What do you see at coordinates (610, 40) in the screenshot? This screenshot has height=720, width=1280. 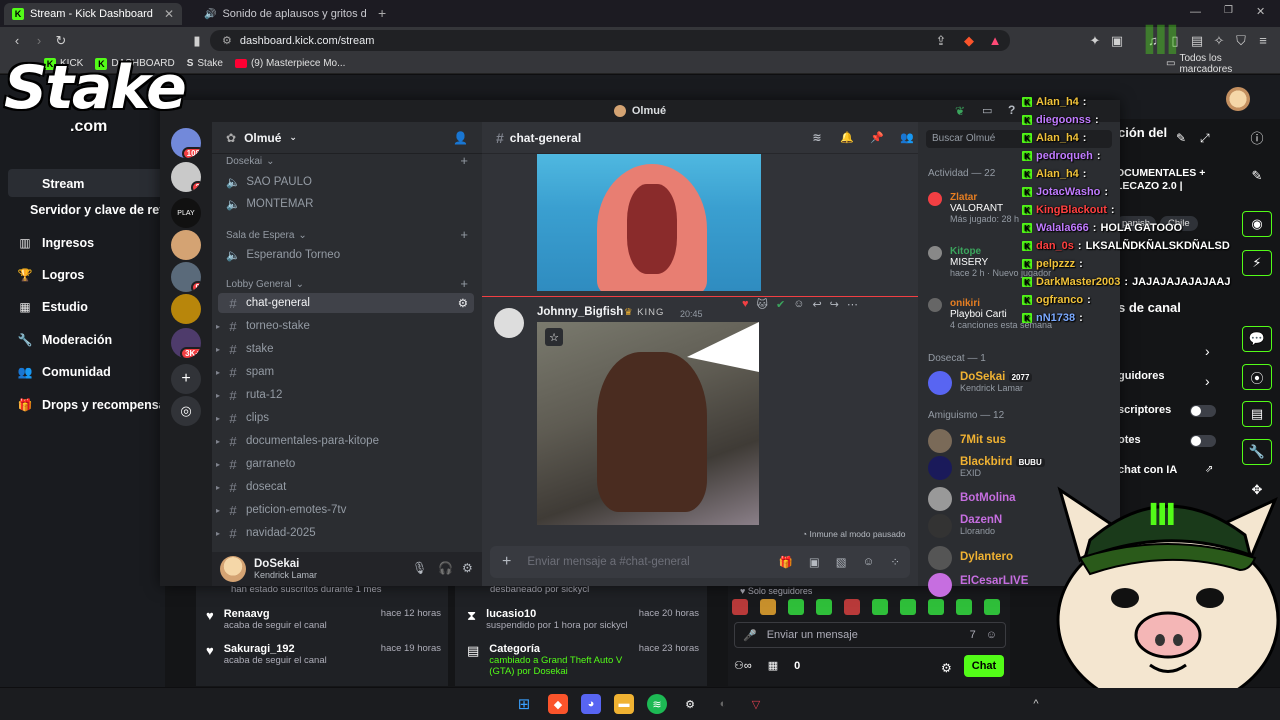 I see `address-bar: ⚙ dashboard.kick.com/stream` at bounding box center [610, 40].